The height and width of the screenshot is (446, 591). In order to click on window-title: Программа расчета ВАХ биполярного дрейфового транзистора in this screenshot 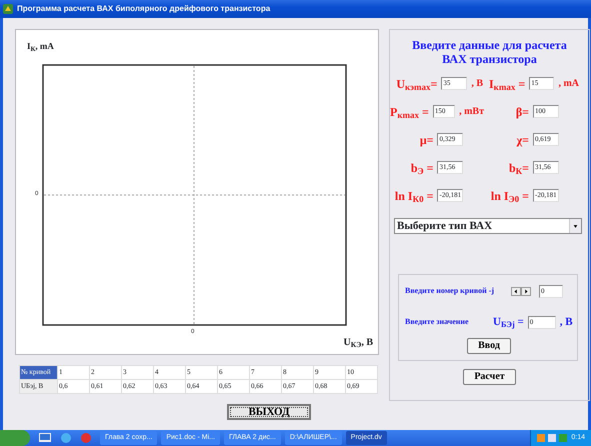, I will do `click(143, 9)`.